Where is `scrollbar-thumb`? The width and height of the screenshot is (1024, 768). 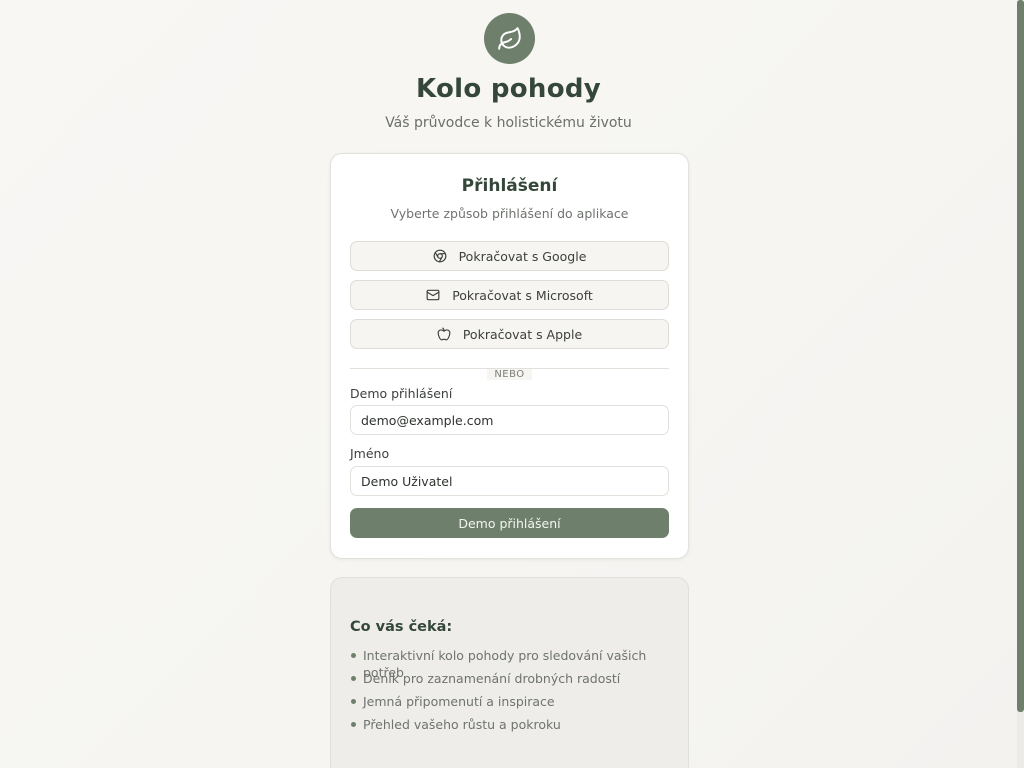
scrollbar-thumb is located at coordinates (1020, 356).